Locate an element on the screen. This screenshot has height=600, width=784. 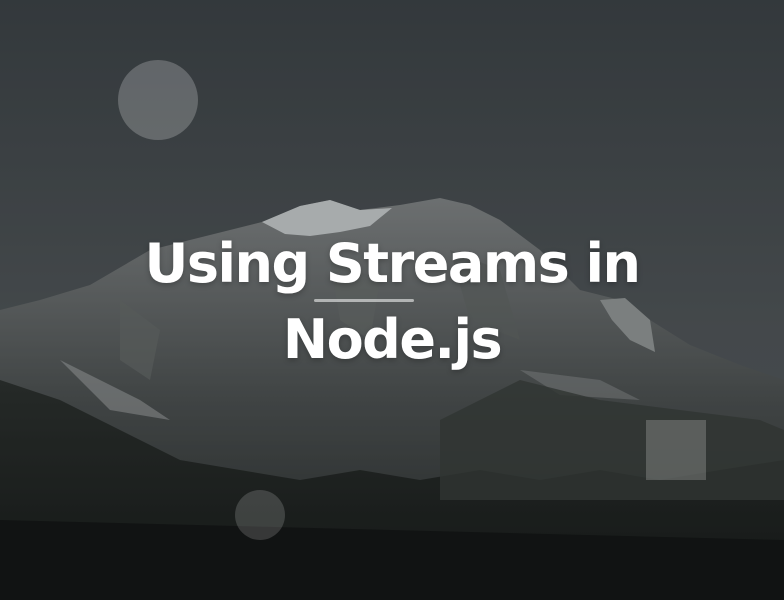
title-line-1: Using Streams in is located at coordinates (392, 263).